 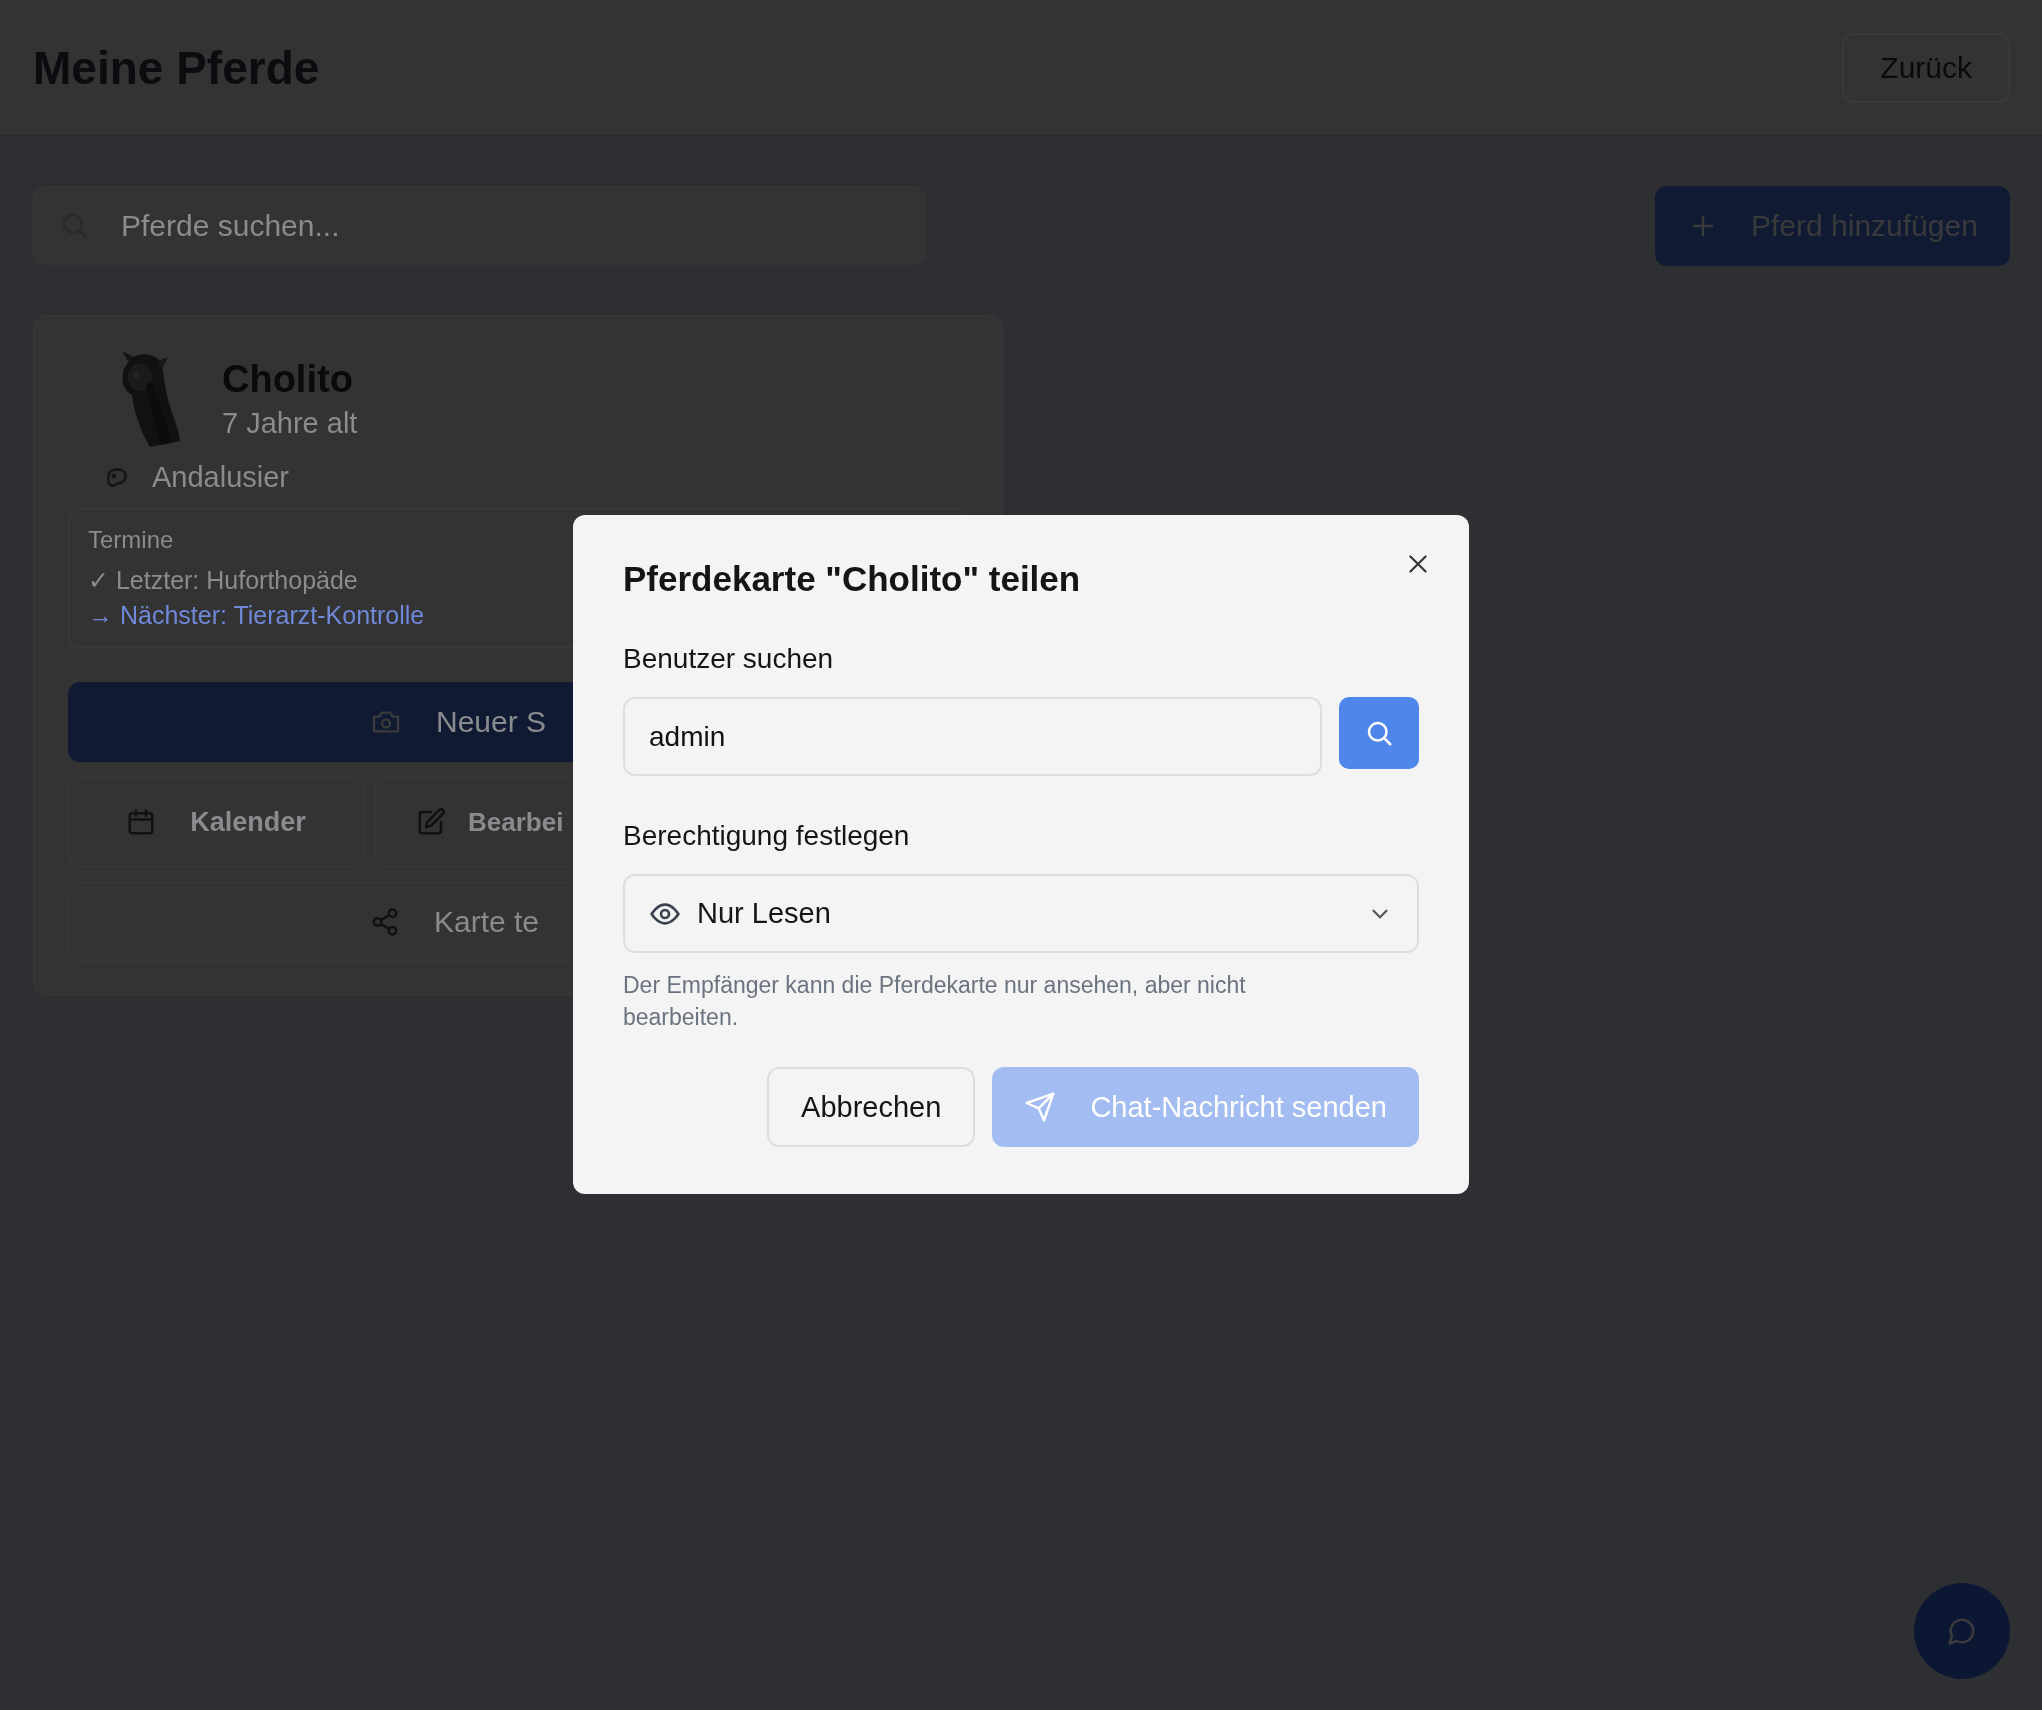 I want to click on search-button, so click(x=1379, y=733).